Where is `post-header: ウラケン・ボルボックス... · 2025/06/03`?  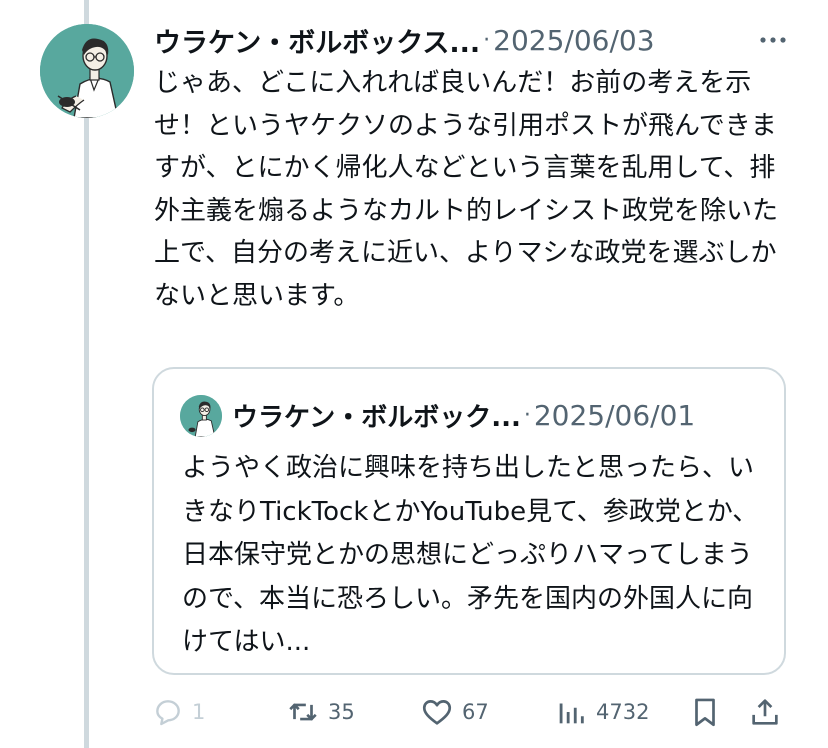
post-header: ウラケン・ボルボックス... · 2025/06/03 is located at coordinates (474, 40).